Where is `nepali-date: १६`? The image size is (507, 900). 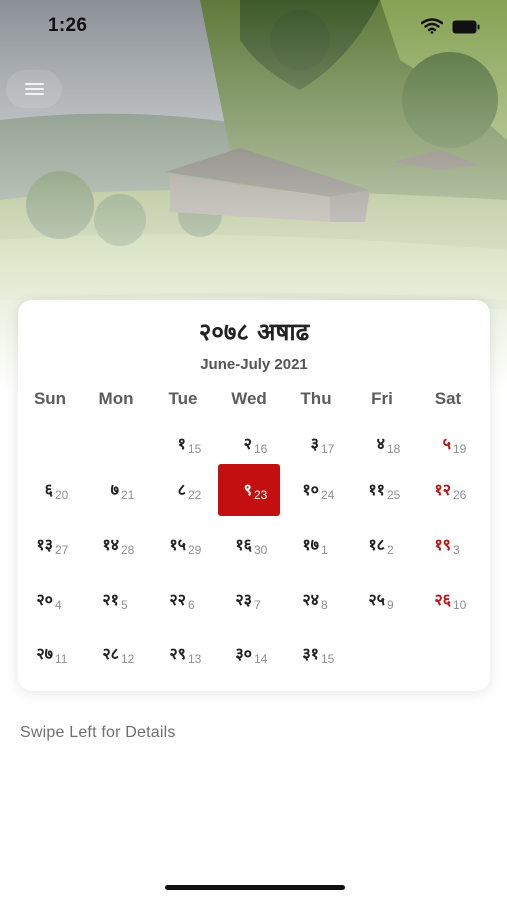 nepali-date: १६ is located at coordinates (243, 544).